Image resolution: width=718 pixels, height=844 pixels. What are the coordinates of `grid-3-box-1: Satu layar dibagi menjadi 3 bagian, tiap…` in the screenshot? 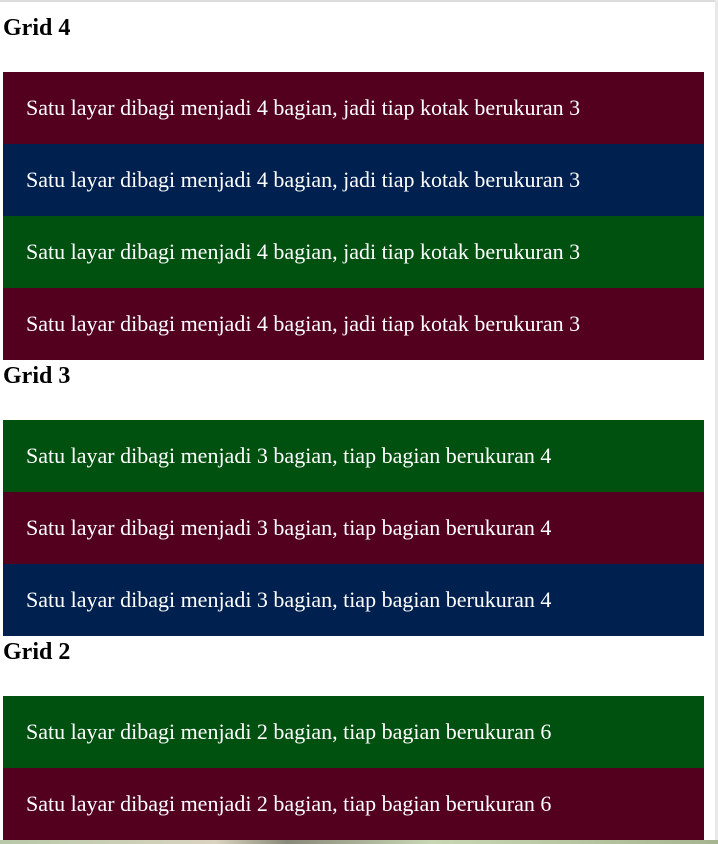 It's located at (353, 456).